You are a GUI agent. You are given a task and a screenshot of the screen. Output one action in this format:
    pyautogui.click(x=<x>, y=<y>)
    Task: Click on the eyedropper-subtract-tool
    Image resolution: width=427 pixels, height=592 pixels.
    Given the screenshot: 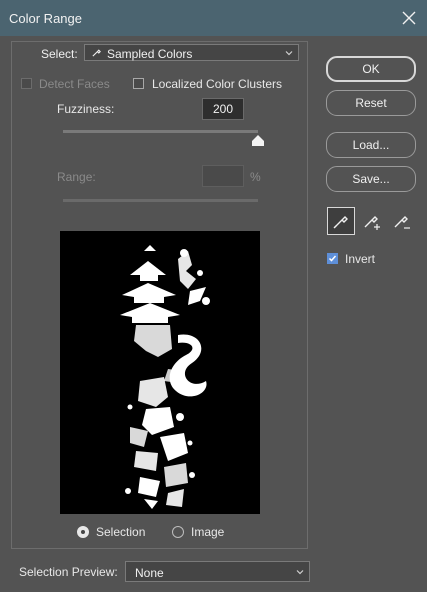 What is the action you would take?
    pyautogui.click(x=401, y=221)
    